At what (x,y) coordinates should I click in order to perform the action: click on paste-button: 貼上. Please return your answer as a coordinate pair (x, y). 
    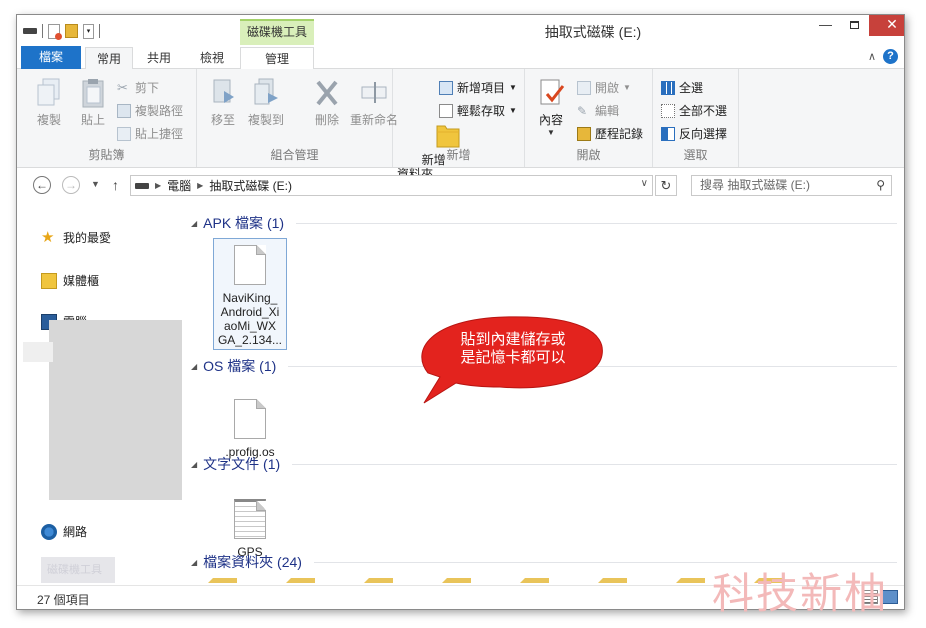
    Looking at the image, I should click on (93, 102).